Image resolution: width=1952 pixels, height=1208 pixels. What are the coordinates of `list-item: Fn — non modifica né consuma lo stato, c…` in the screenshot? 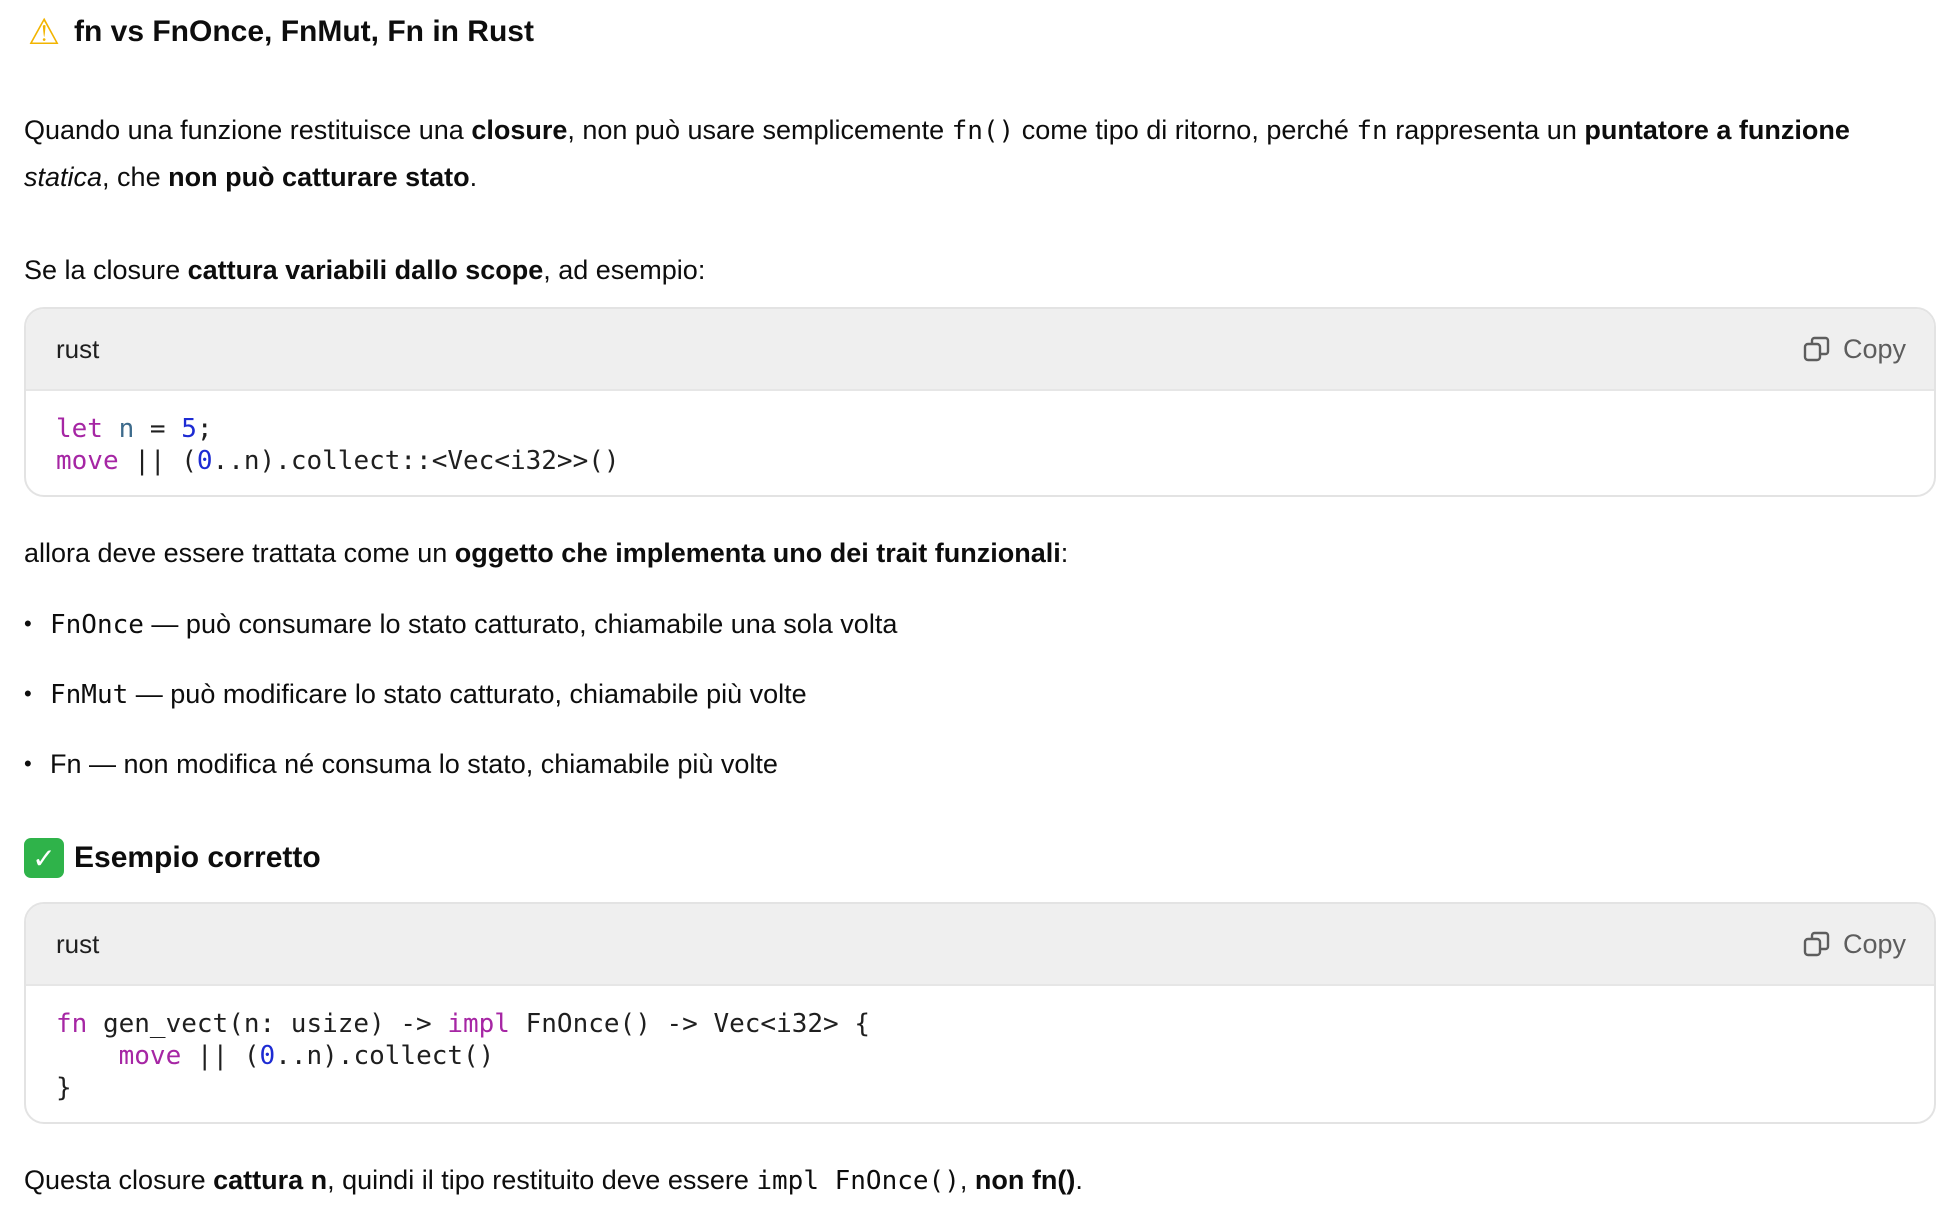 It's located at (460, 776).